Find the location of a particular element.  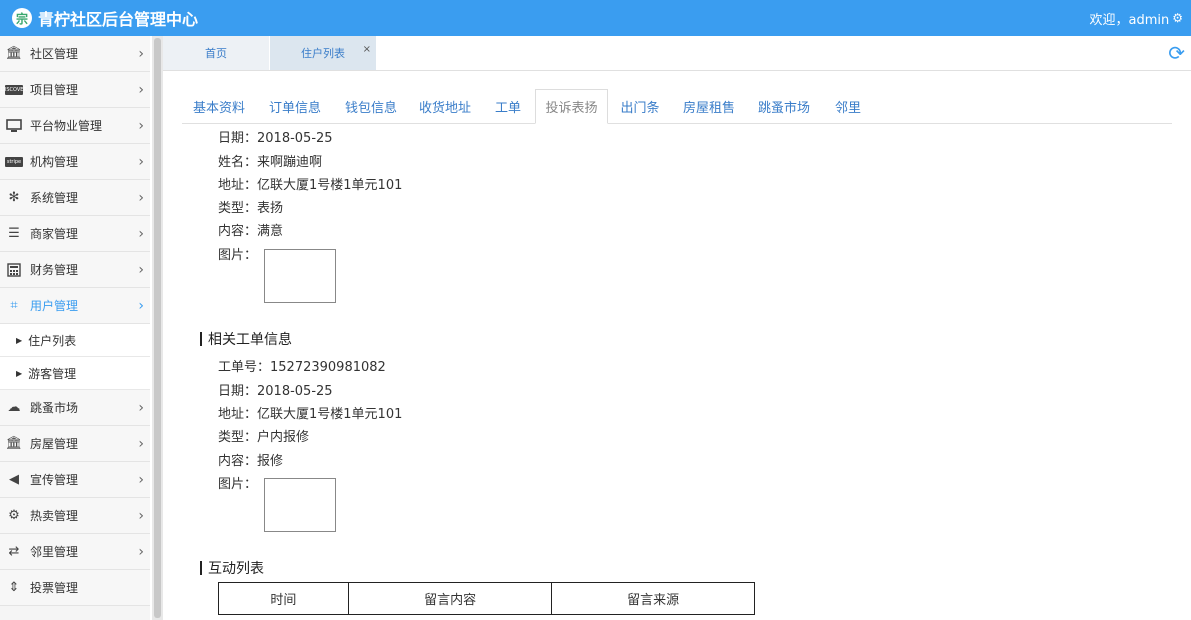

sidebar-item-property: 平台物业管理 › is located at coordinates (75, 126).